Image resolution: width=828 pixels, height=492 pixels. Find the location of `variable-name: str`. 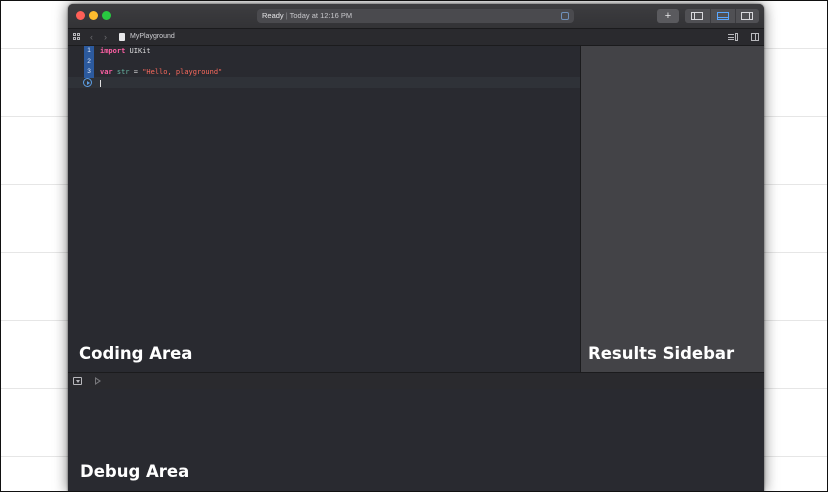

variable-name: str is located at coordinates (123, 72).